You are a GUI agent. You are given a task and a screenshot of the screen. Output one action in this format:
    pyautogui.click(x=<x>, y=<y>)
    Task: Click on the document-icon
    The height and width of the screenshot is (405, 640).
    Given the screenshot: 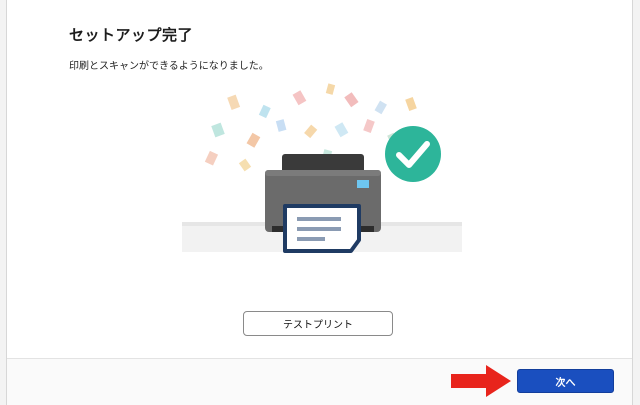 What is the action you would take?
    pyautogui.click(x=322, y=228)
    